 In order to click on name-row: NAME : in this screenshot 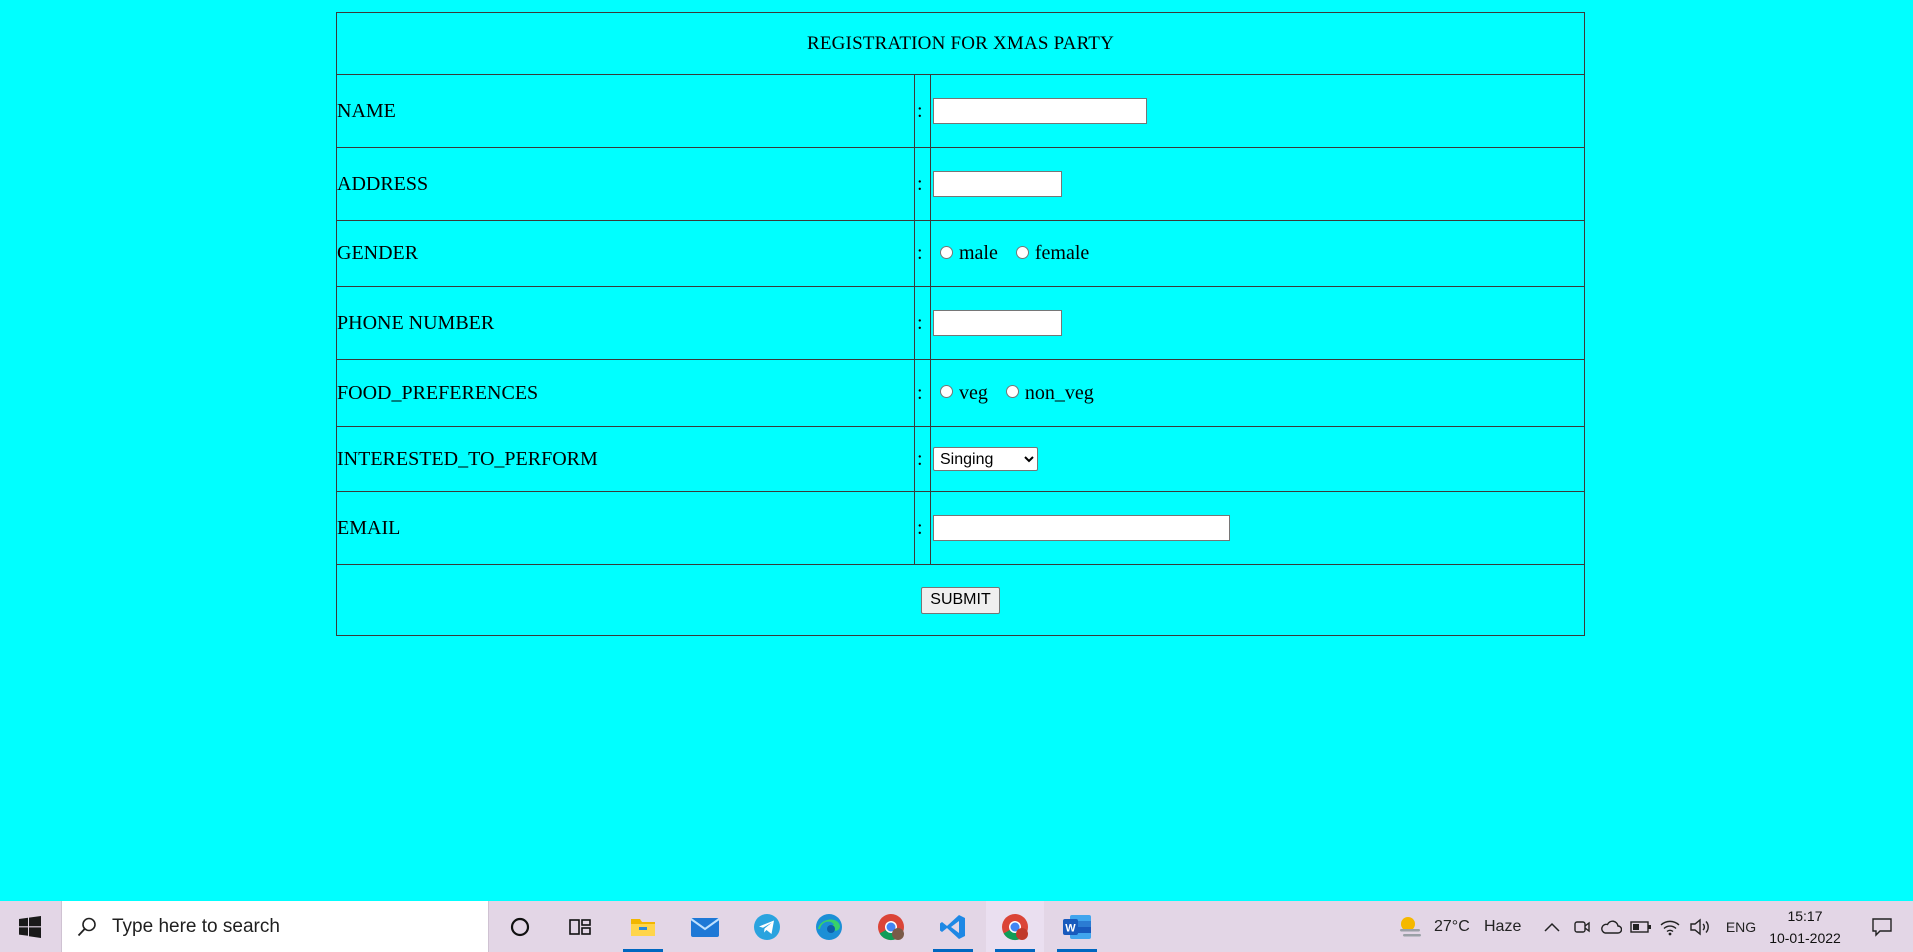, I will do `click(960, 111)`.